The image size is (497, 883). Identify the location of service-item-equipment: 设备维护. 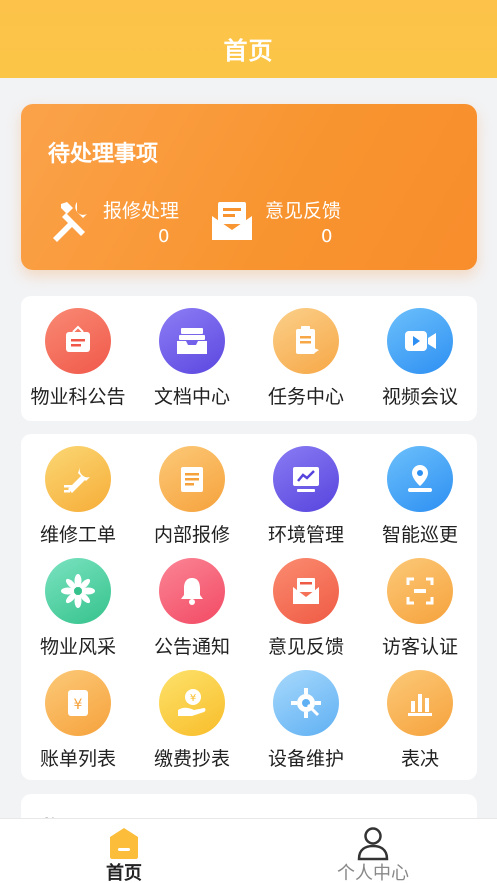
(306, 714).